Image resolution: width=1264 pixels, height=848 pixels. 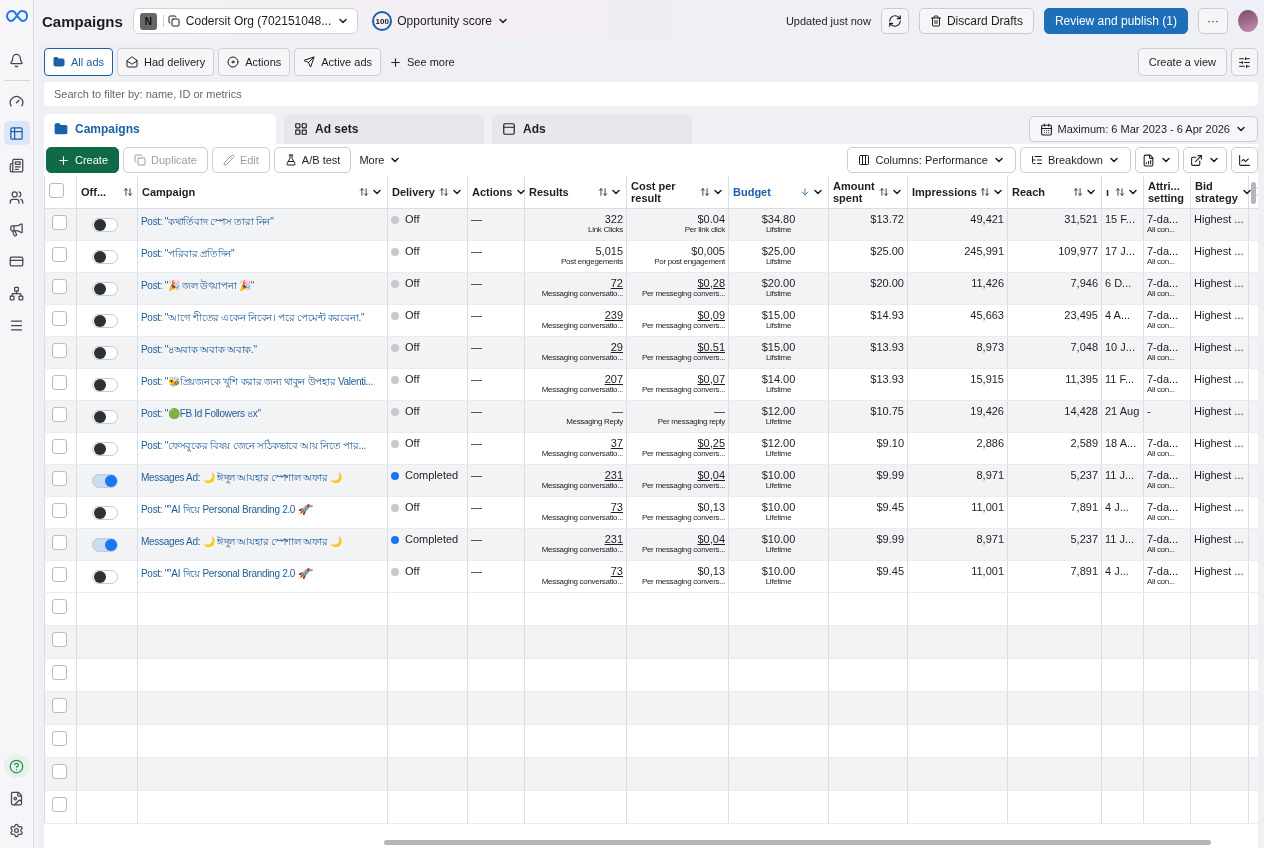 I want to click on filter-chip: Actions, so click(x=254, y=62).